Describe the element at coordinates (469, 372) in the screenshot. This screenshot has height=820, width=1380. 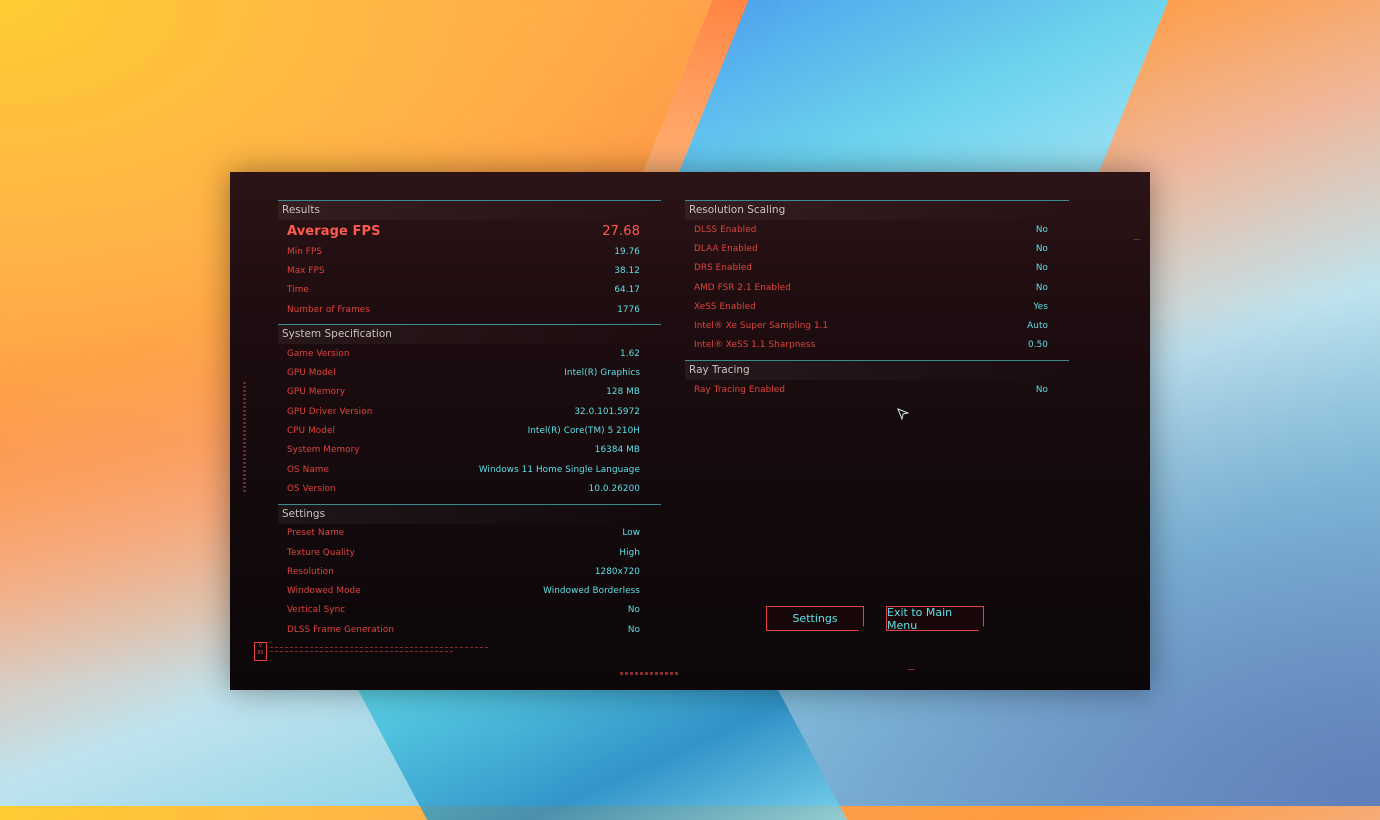
I see `system-row: GPU Model Intel(R) Graphics` at that location.